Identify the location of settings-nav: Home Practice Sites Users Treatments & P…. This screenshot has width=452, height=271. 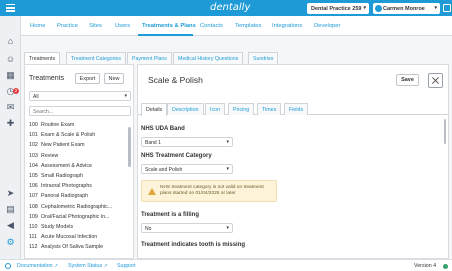
(236, 26).